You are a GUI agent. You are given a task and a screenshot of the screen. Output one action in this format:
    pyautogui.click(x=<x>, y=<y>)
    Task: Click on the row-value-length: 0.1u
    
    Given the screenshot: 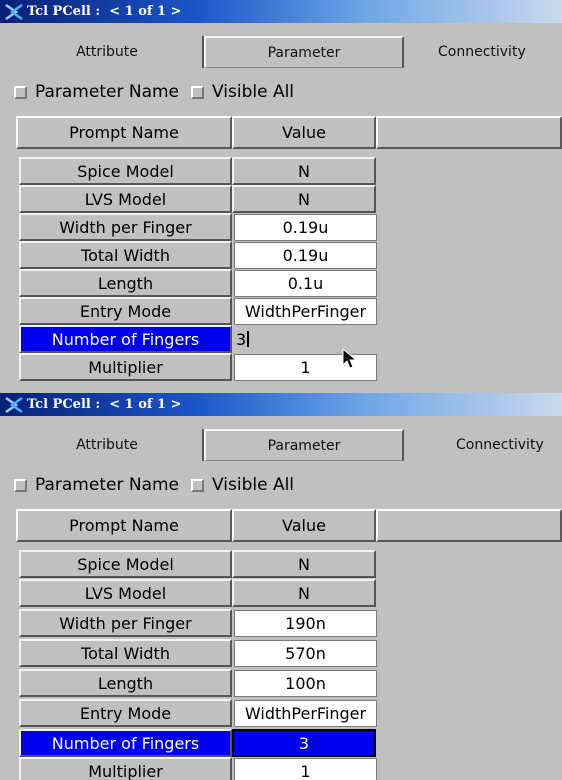 What is the action you would take?
    pyautogui.click(x=305, y=283)
    